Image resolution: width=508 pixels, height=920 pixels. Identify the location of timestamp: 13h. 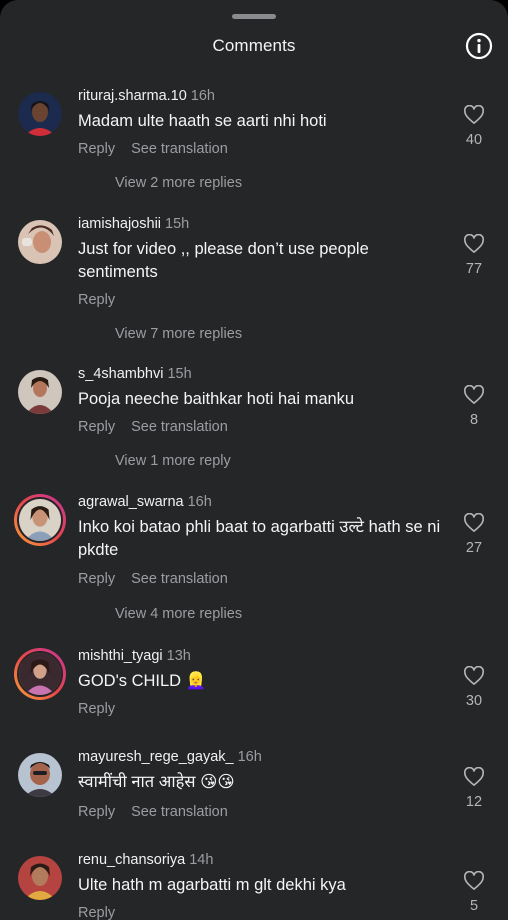
(178, 656).